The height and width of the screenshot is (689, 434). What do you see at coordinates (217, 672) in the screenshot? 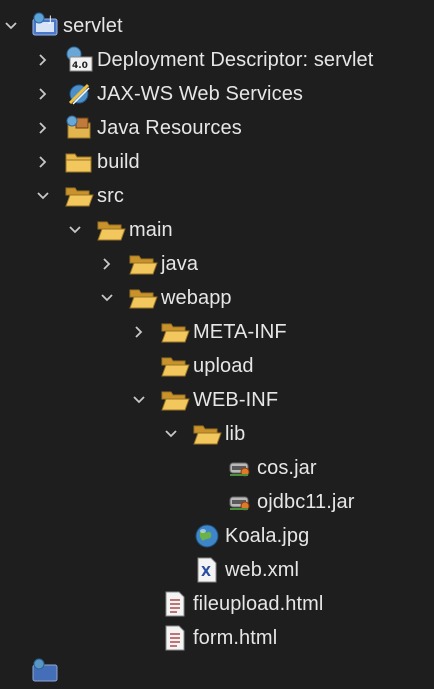
I see `tree-item-partial-bottom` at bounding box center [217, 672].